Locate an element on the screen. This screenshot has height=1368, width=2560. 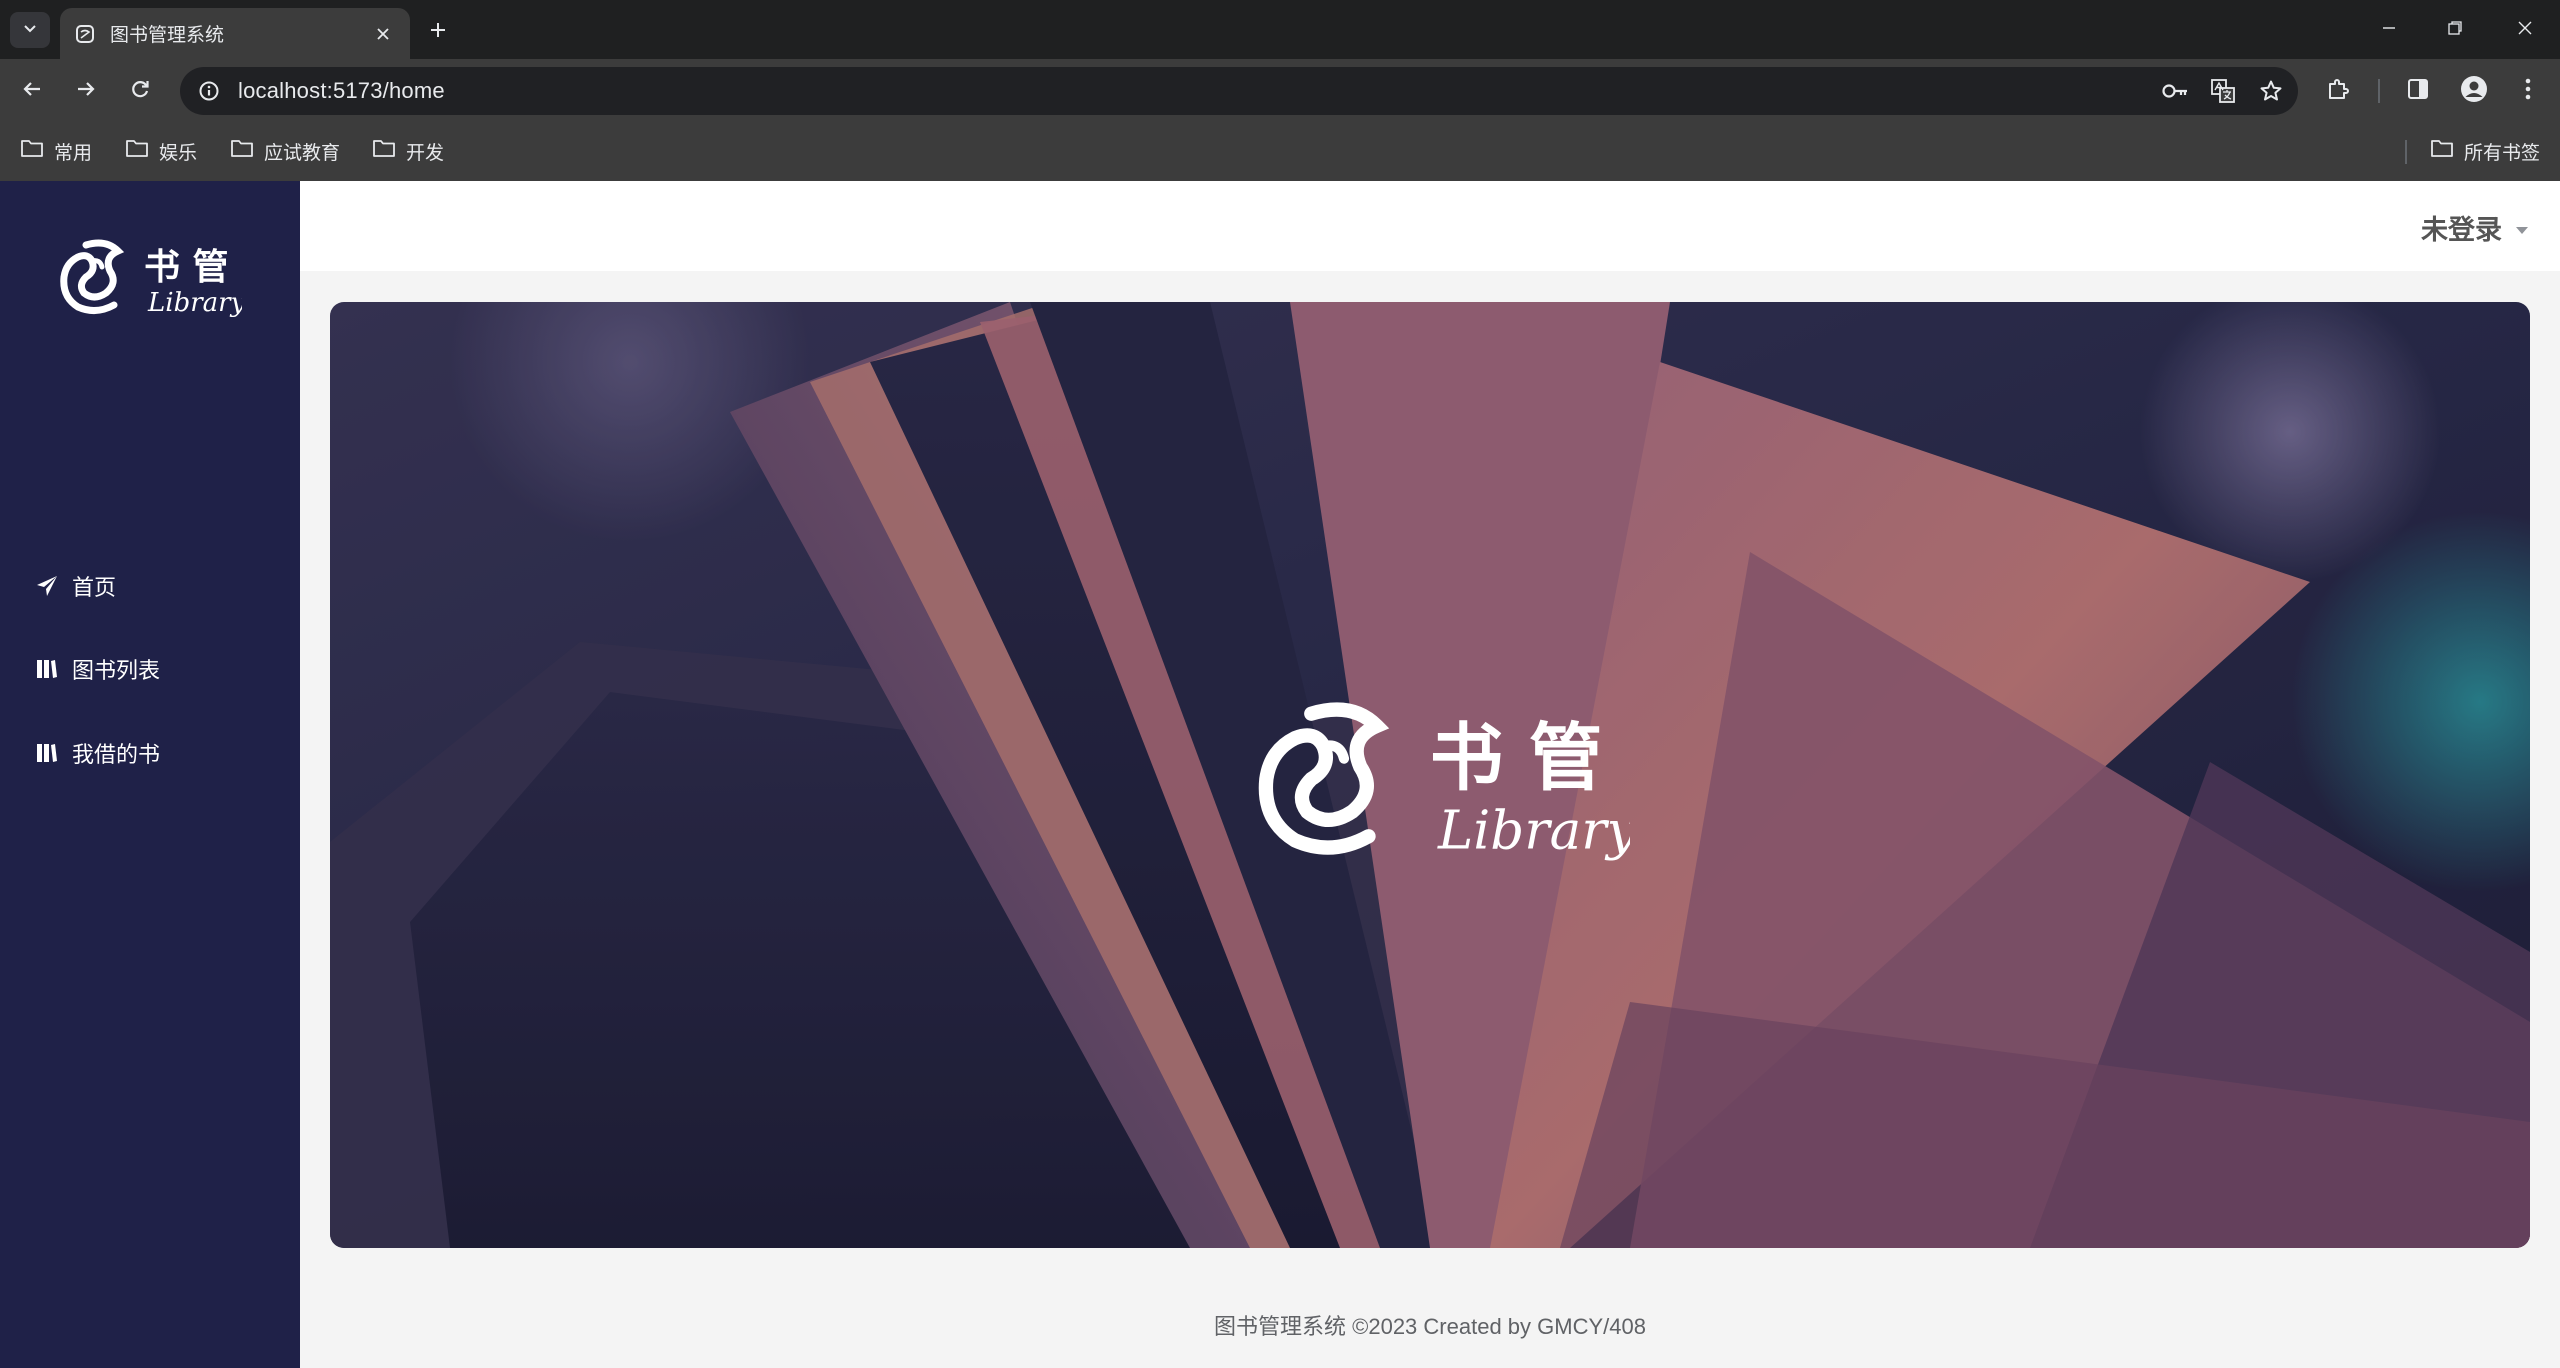
sidebar: 书 管 Library 首页 图书列表 我借的书 is located at coordinates (150, 774).